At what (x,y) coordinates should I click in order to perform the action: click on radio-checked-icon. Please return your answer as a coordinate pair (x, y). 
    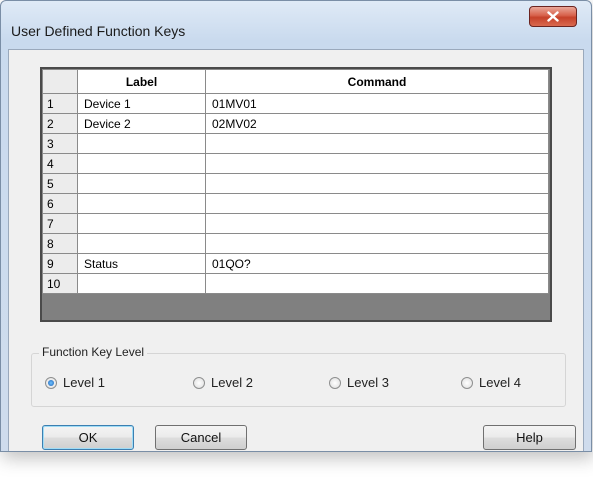
    Looking at the image, I should click on (51, 382).